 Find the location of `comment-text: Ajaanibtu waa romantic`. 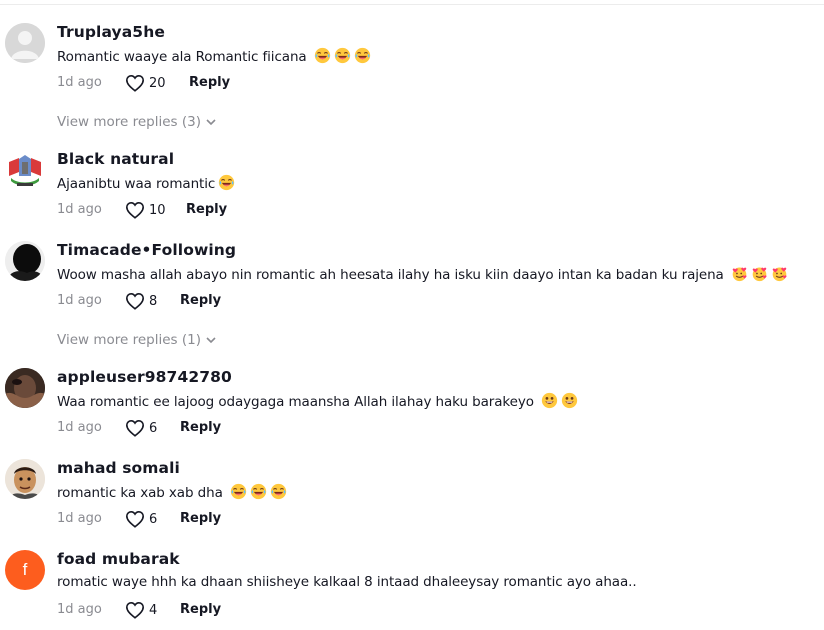

comment-text: Ajaanibtu waa romantic is located at coordinates (146, 184).